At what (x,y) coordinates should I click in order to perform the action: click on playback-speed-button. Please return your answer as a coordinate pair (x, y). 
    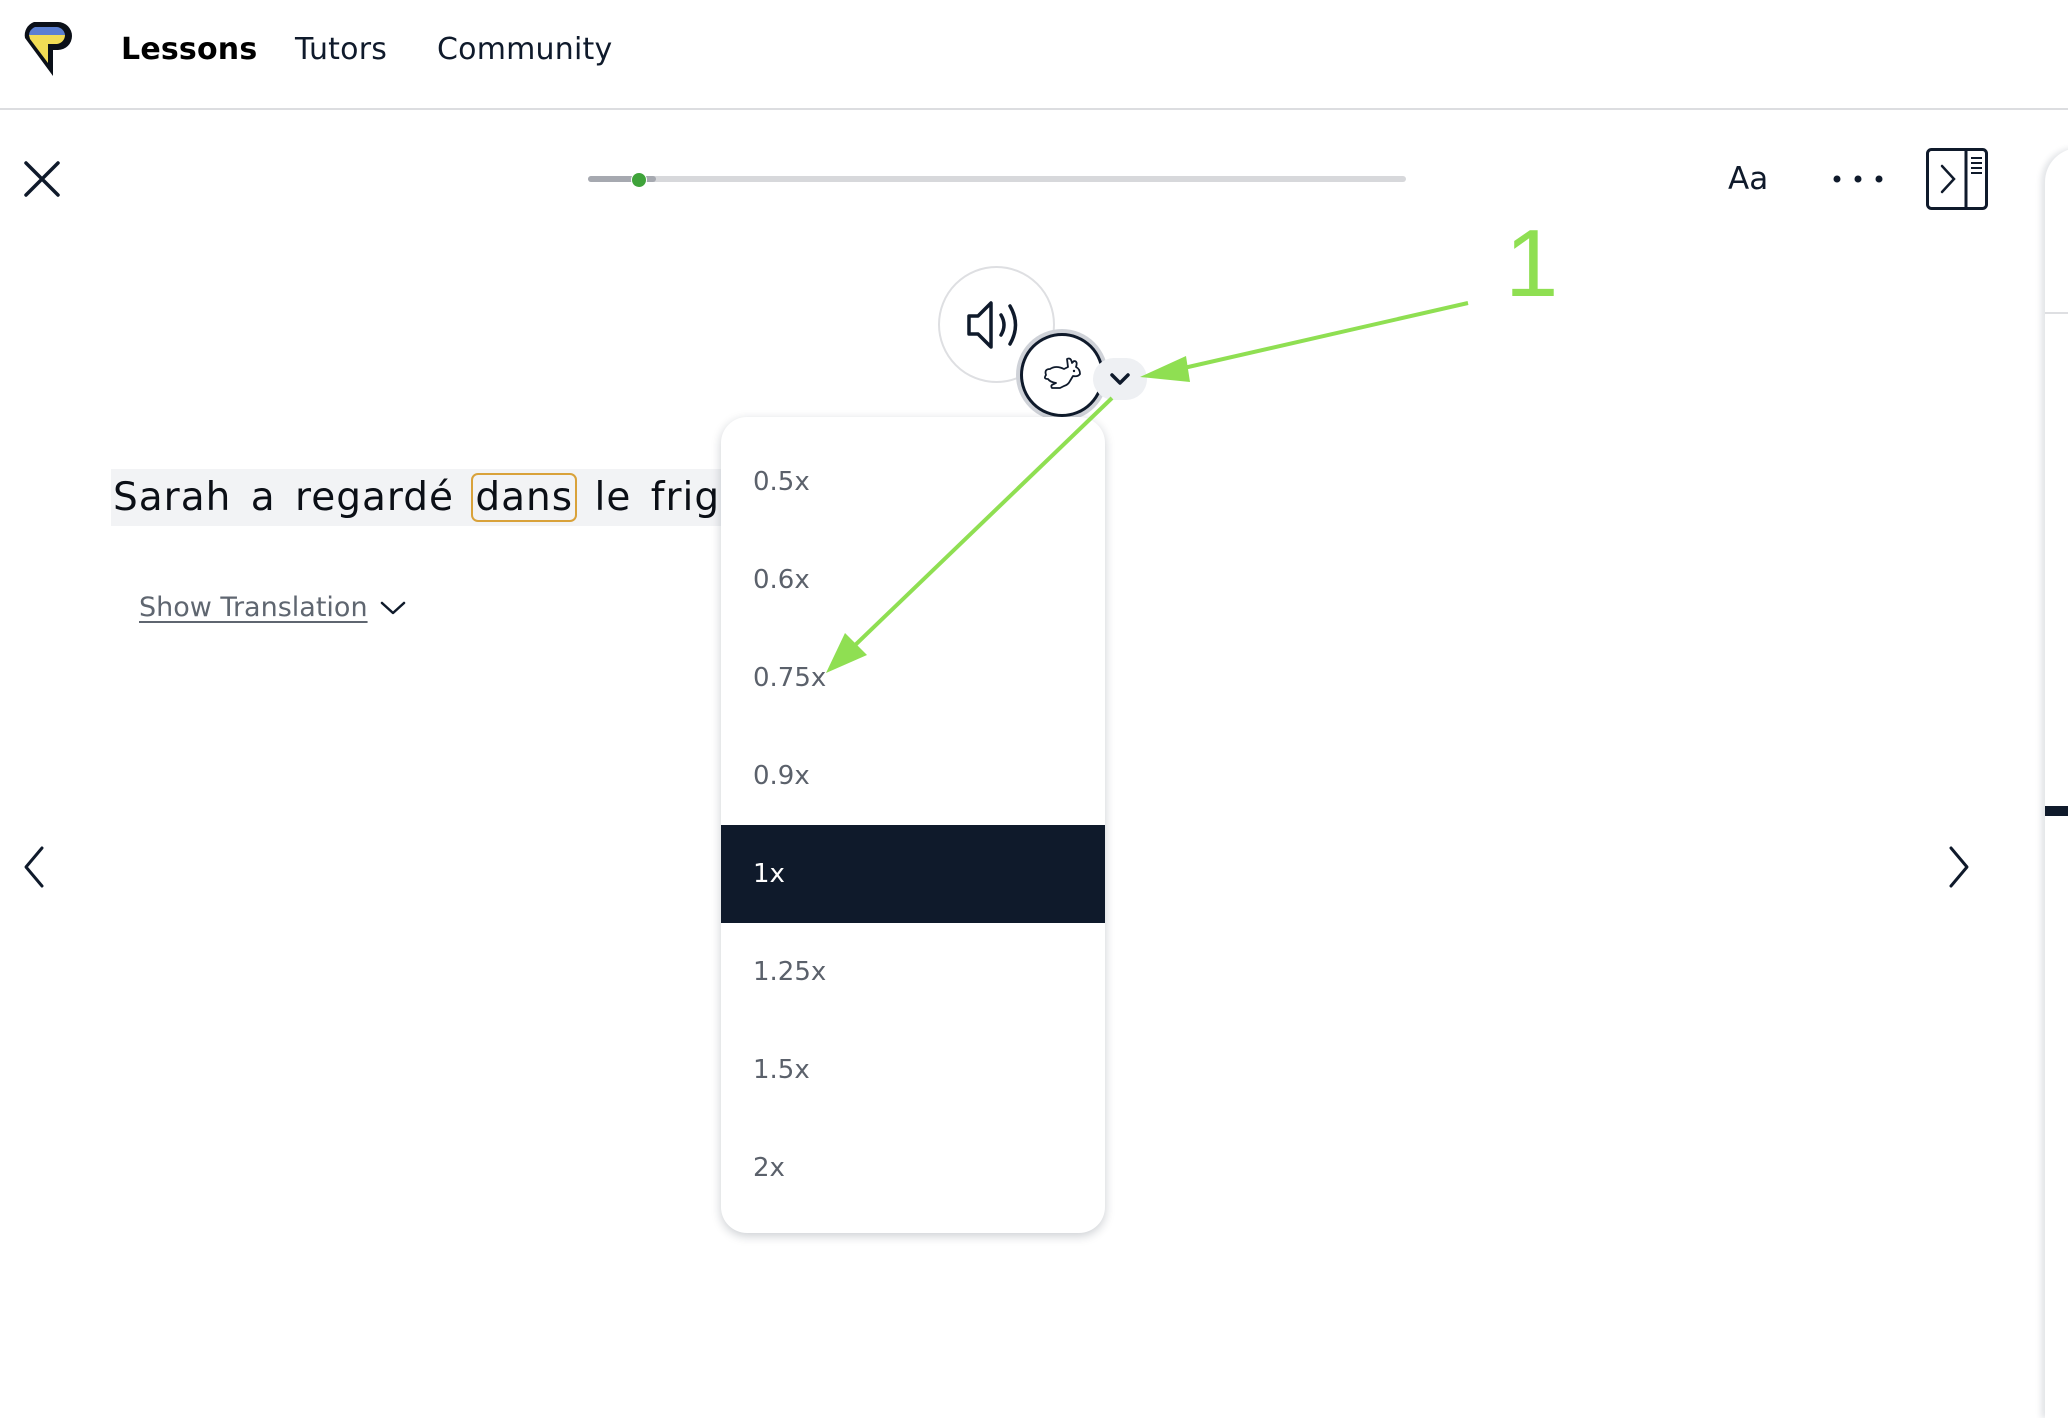
    Looking at the image, I should click on (1062, 375).